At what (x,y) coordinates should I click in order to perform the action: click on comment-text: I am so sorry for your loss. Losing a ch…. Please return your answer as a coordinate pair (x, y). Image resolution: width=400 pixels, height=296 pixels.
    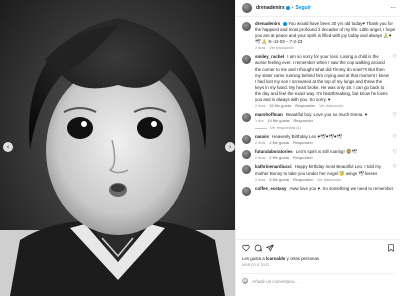
    Looking at the image, I should click on (322, 78).